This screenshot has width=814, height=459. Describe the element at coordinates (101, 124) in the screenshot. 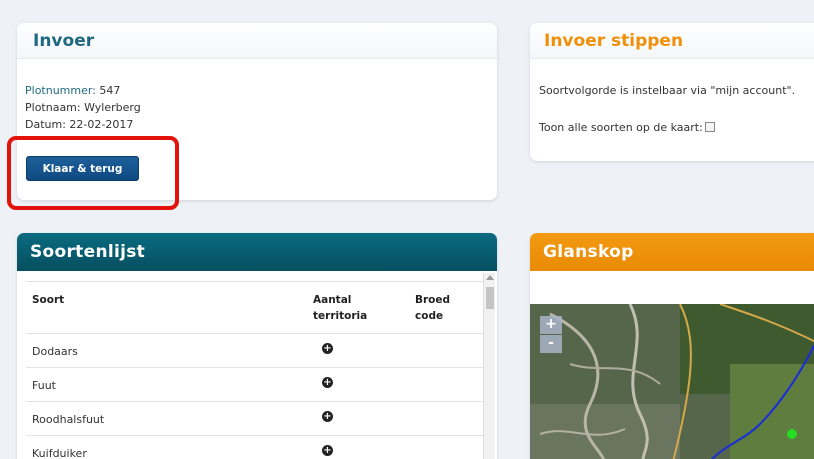

I see `datum-value: 22-02-2017` at that location.